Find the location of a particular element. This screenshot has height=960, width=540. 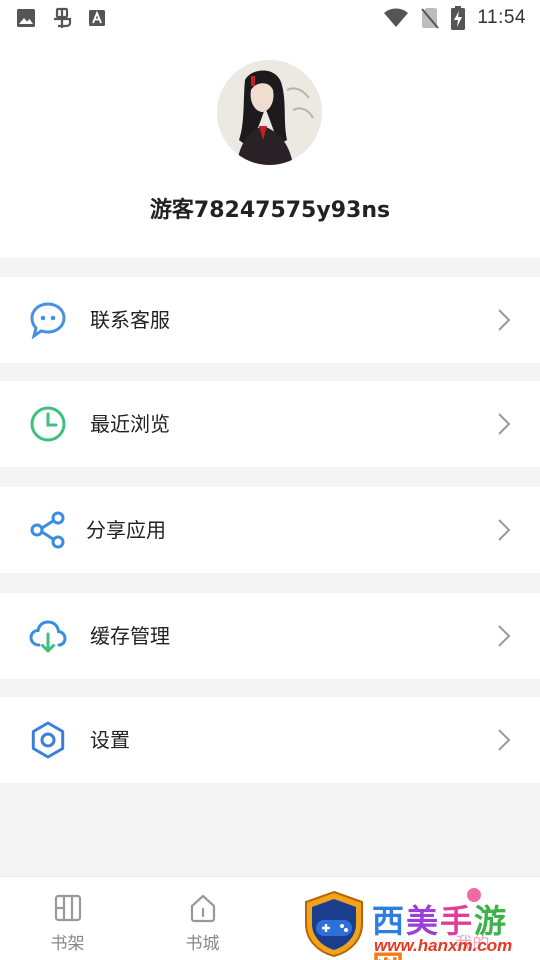

menu-item-label: 分享应用 is located at coordinates (126, 530).